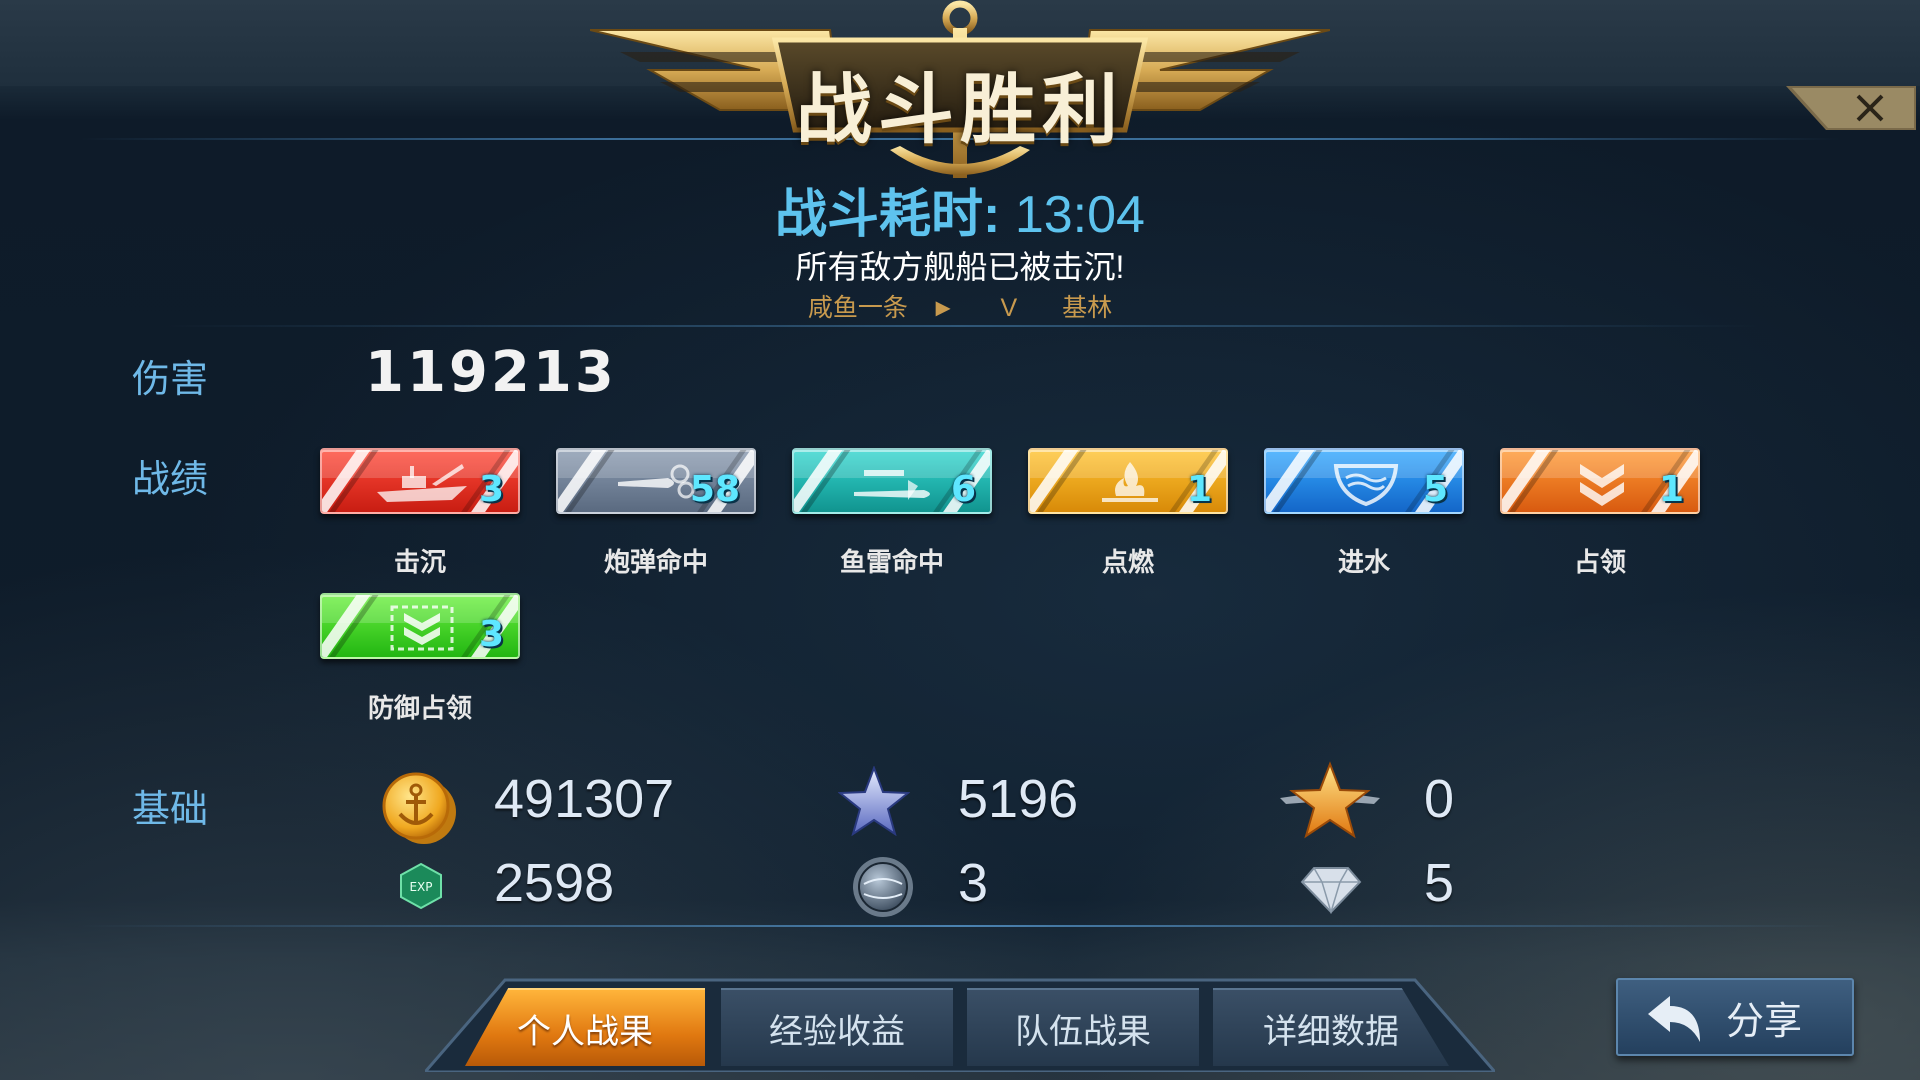  Describe the element at coordinates (1602, 485) in the screenshot. I see `capture-icon` at that location.